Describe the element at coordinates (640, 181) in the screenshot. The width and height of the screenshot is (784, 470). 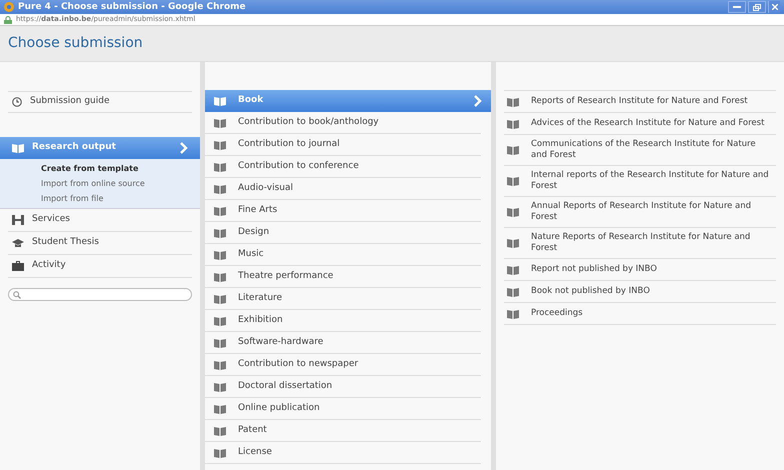
I see `subtype-item: Internal reports of the Research Institute for Nature and Forest` at that location.